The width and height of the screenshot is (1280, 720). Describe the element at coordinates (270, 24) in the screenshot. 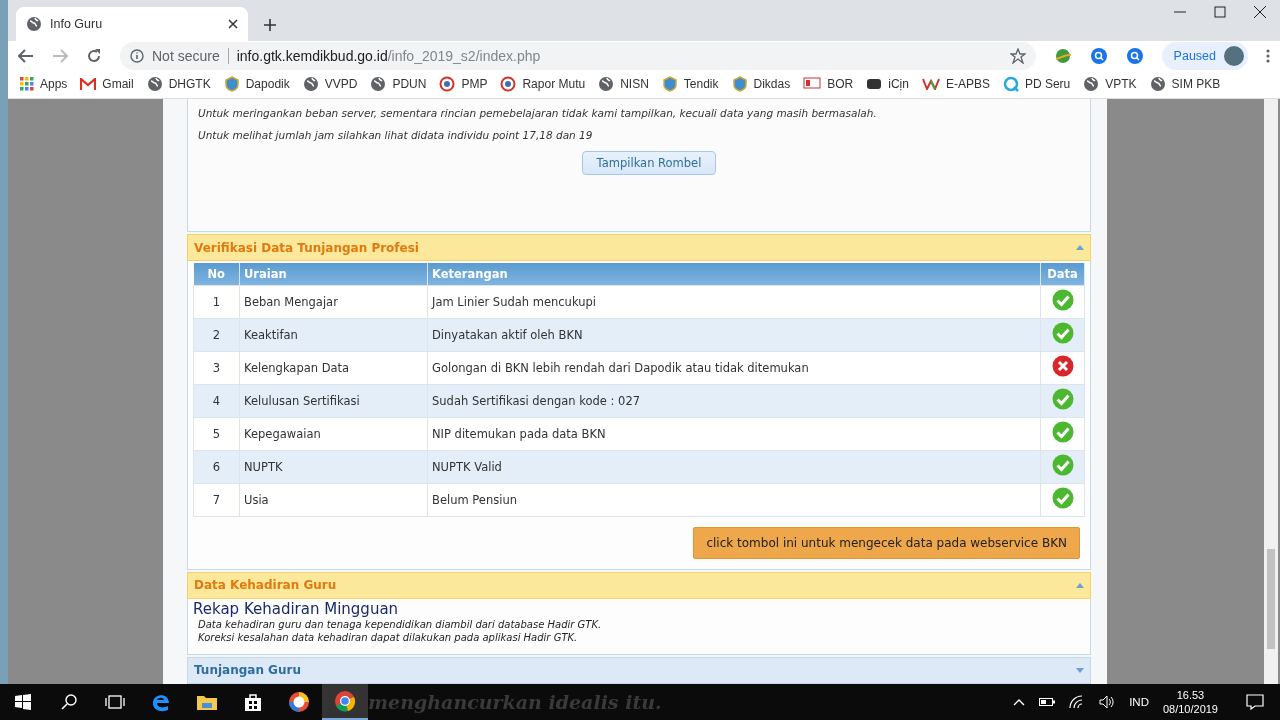

I see `new-tab-icon` at that location.